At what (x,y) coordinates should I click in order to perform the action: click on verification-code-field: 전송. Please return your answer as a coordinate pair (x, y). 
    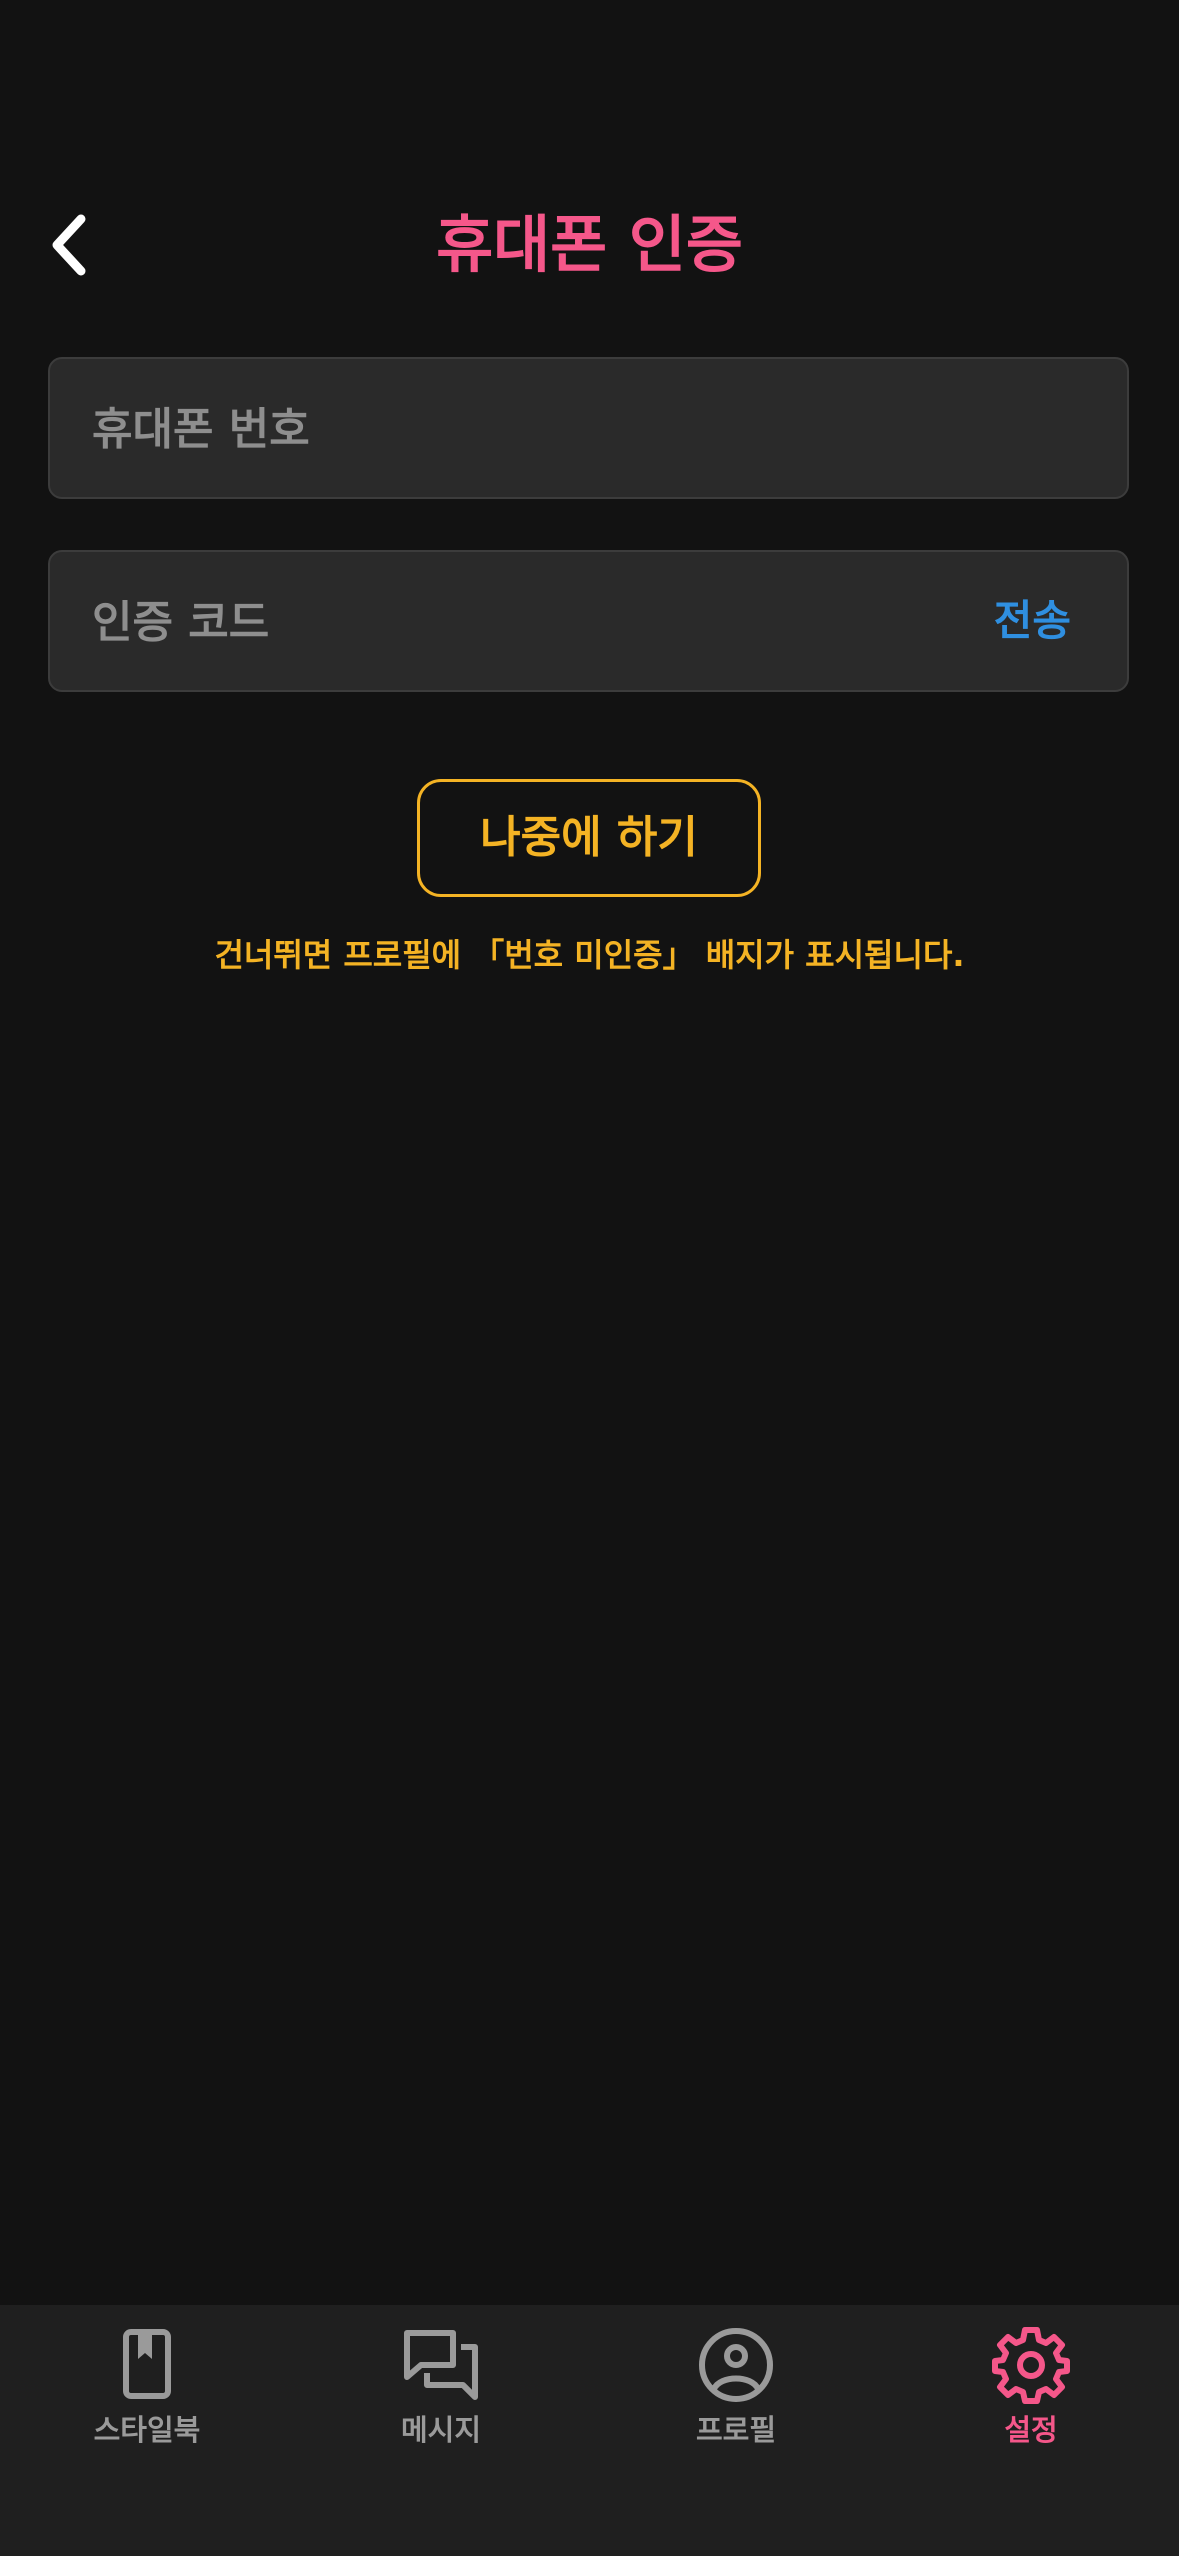
    Looking at the image, I should click on (588, 621).